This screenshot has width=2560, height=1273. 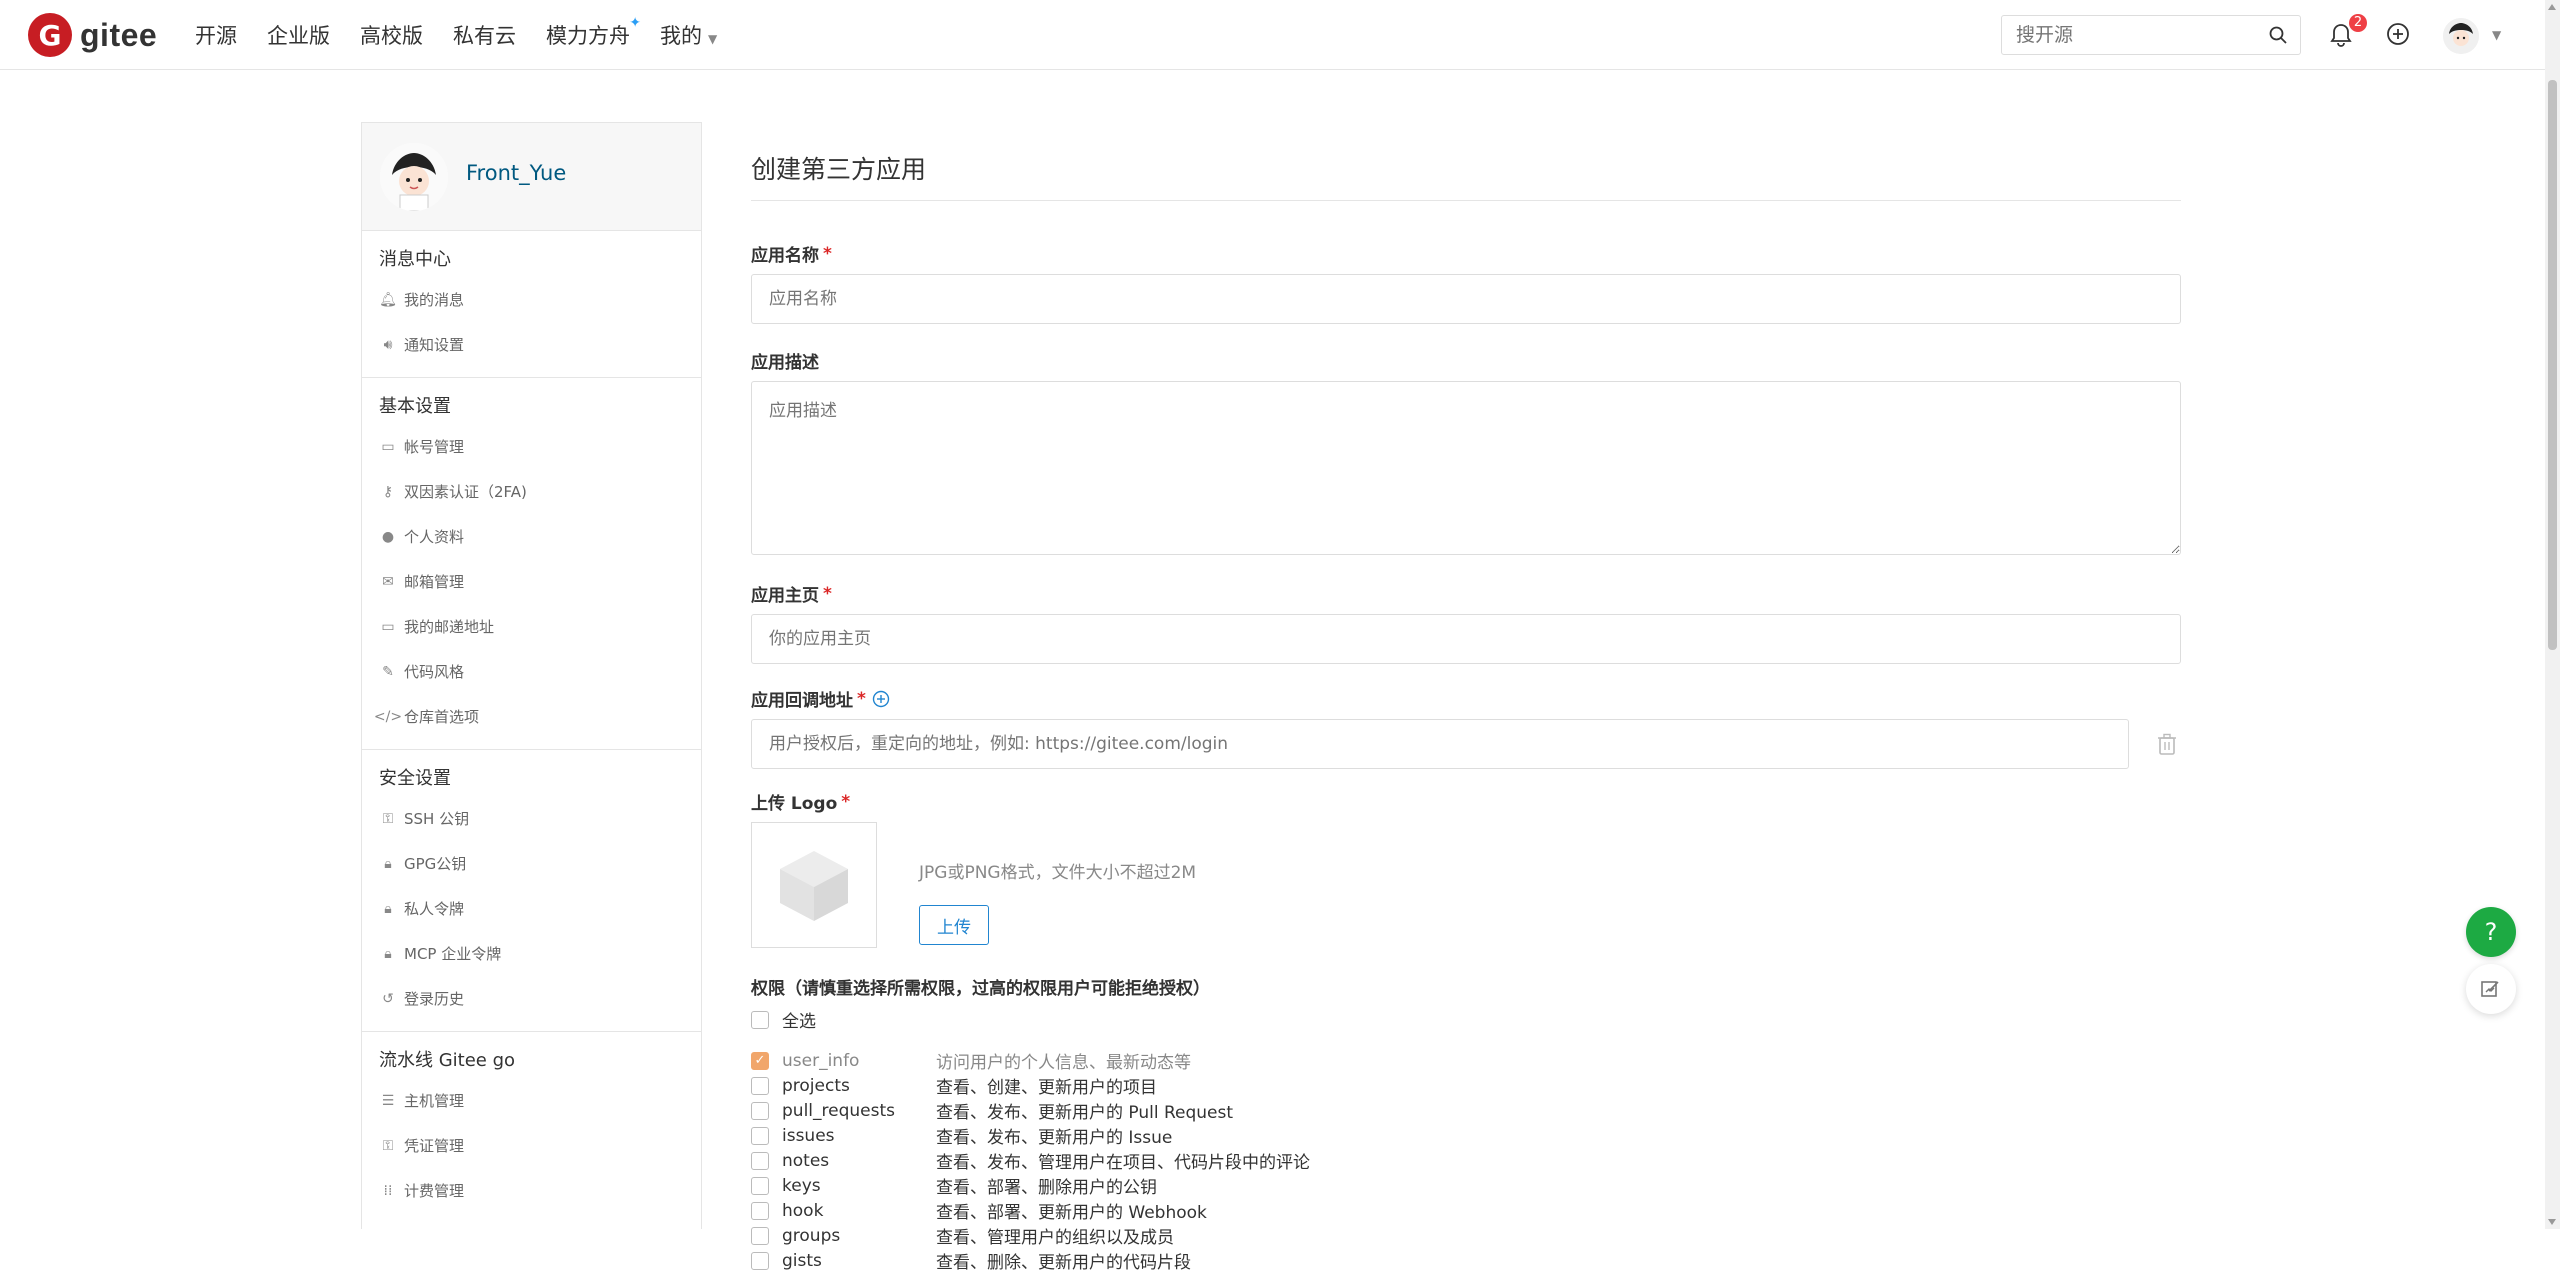 I want to click on scroll-down-arrow-icon, so click(x=2552, y=1222).